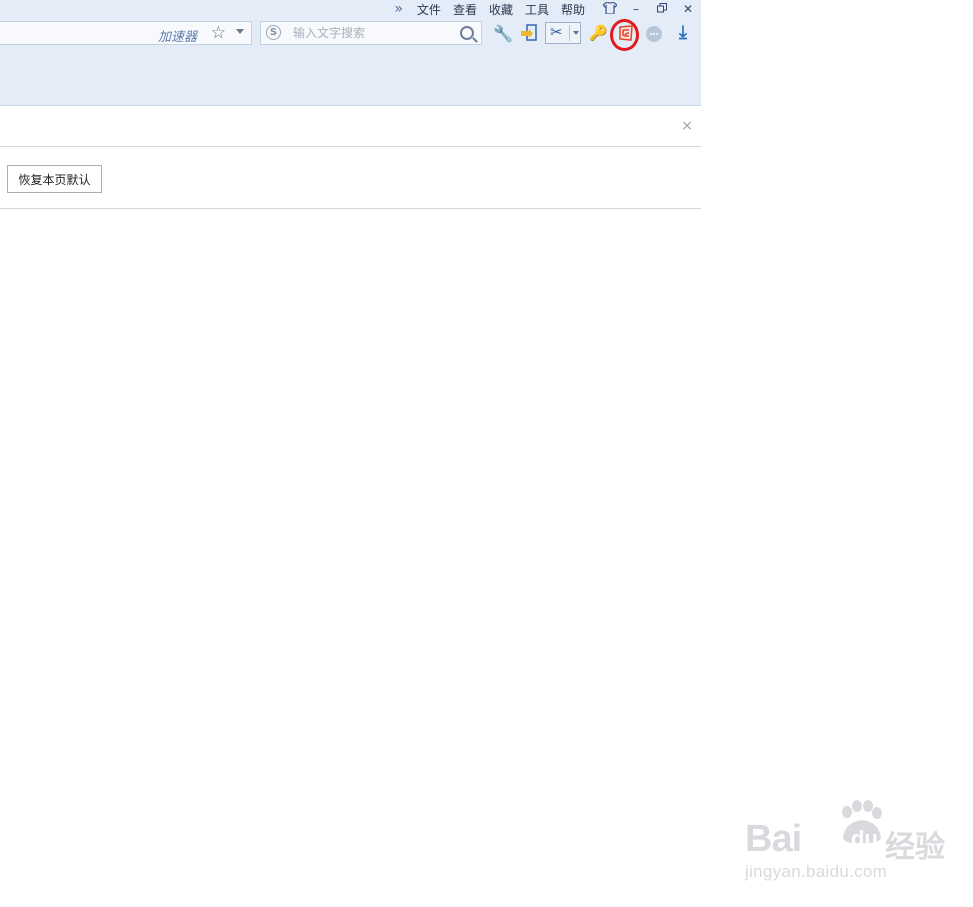 The image size is (973, 907). What do you see at coordinates (654, 34) in the screenshot?
I see `more-icon` at bounding box center [654, 34].